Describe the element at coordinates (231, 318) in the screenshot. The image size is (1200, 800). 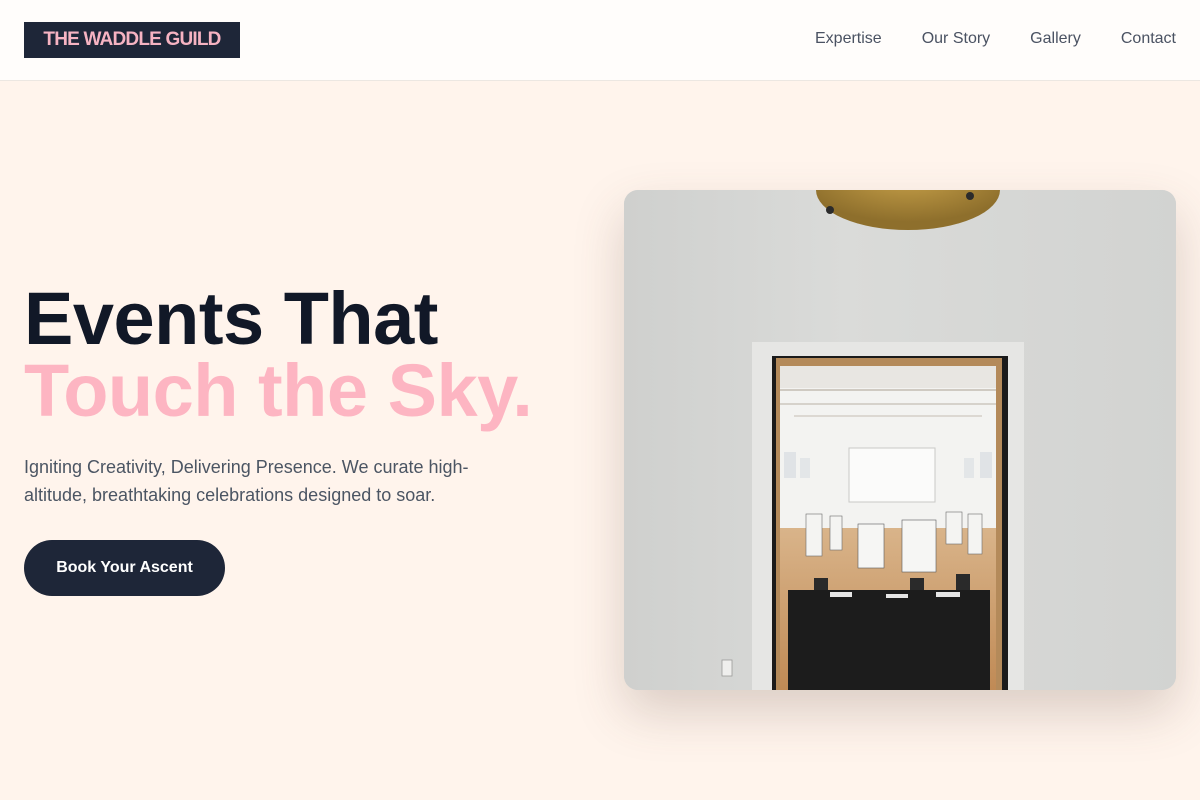
I see `headline-line-1: Events That` at that location.